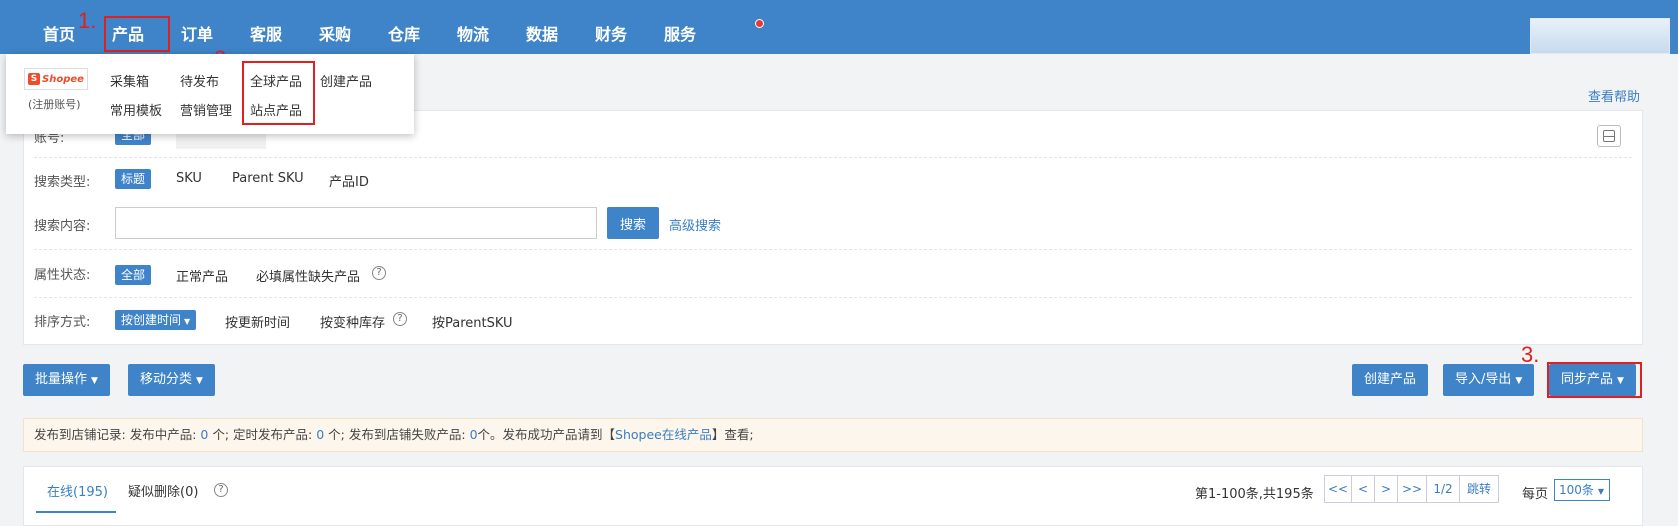 The width and height of the screenshot is (1678, 526). I want to click on nav-item-warehouse: 仓库, so click(404, 27).